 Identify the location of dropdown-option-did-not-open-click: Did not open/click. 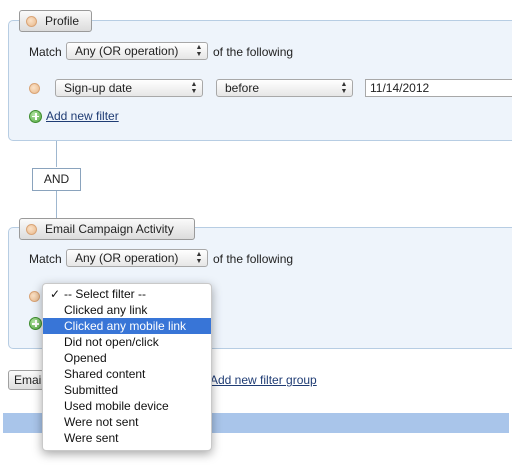
(127, 342).